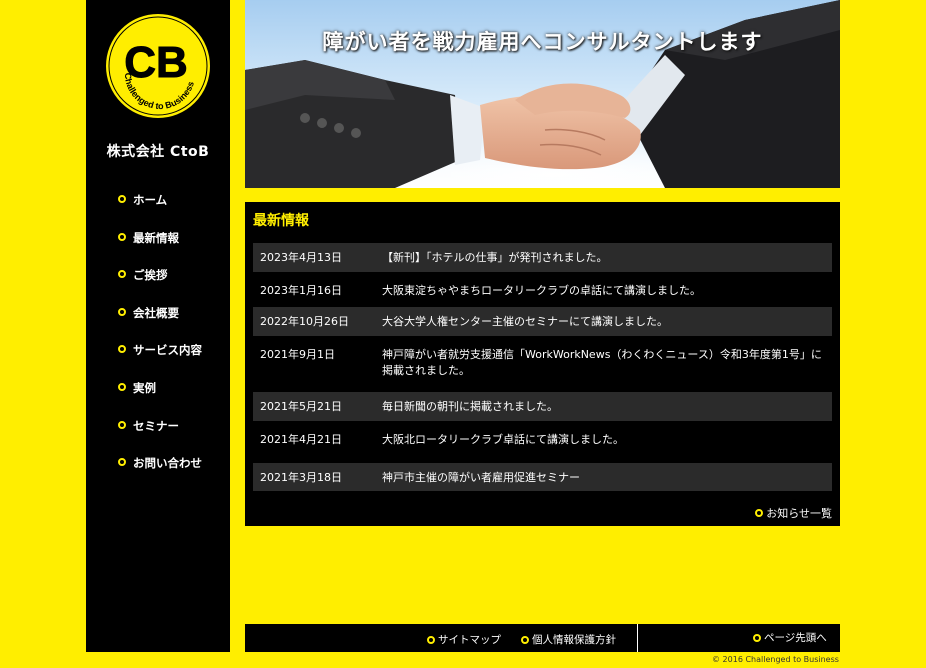 This screenshot has height=668, width=926. I want to click on news-date: 2023年1月16日, so click(301, 290).